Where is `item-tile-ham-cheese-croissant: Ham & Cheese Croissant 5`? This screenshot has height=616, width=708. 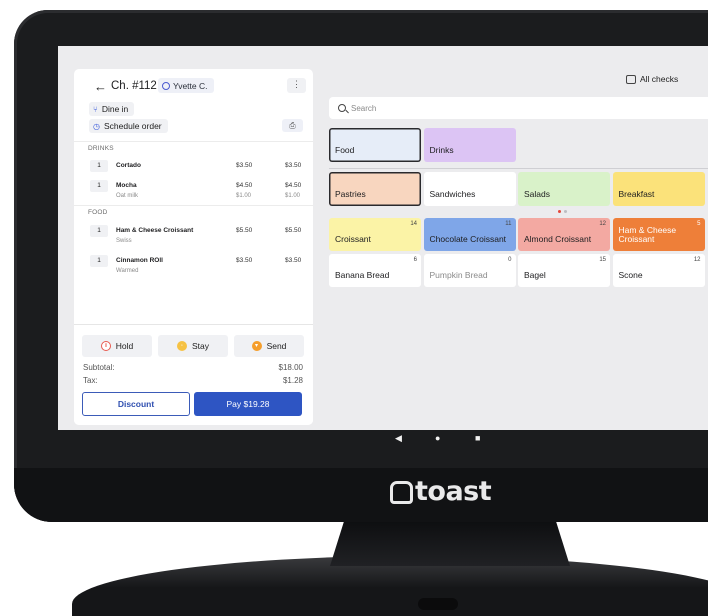 item-tile-ham-cheese-croissant: Ham & Cheese Croissant 5 is located at coordinates (658, 234).